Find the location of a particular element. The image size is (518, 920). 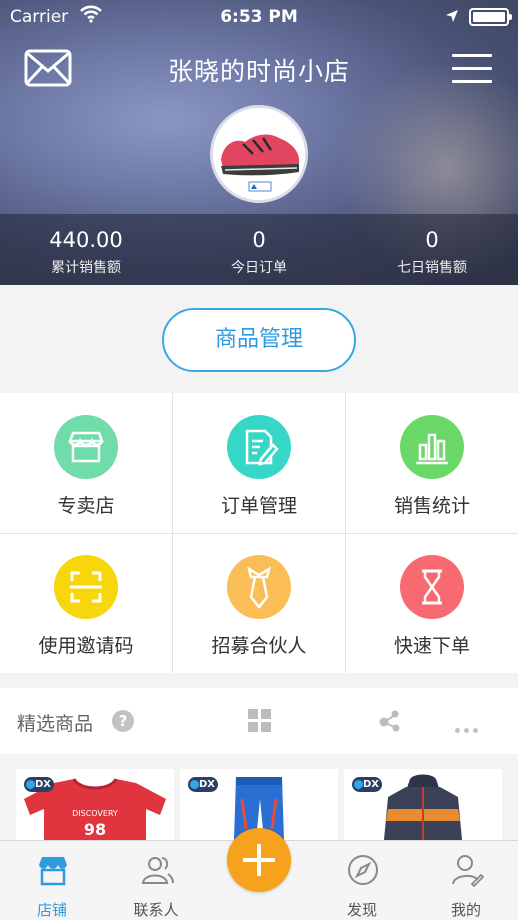

stat-today-orders: 0 今日订单 is located at coordinates (259, 252).